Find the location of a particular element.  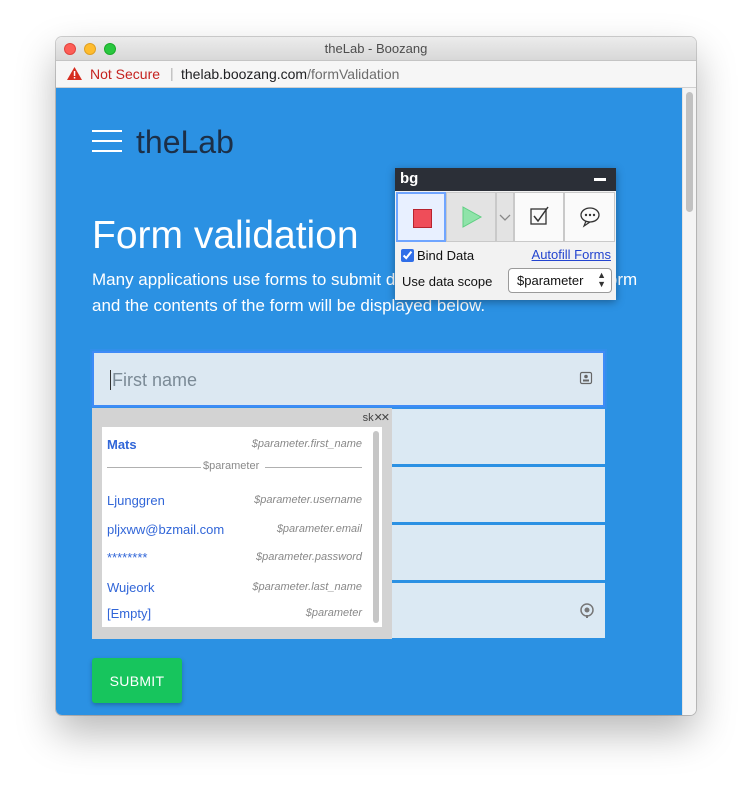

comment-button is located at coordinates (589, 217).